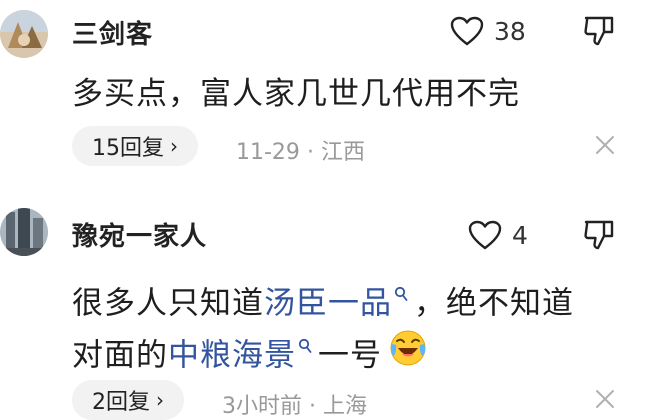 The width and height of the screenshot is (650, 420). I want to click on like-count: 38, so click(510, 31).